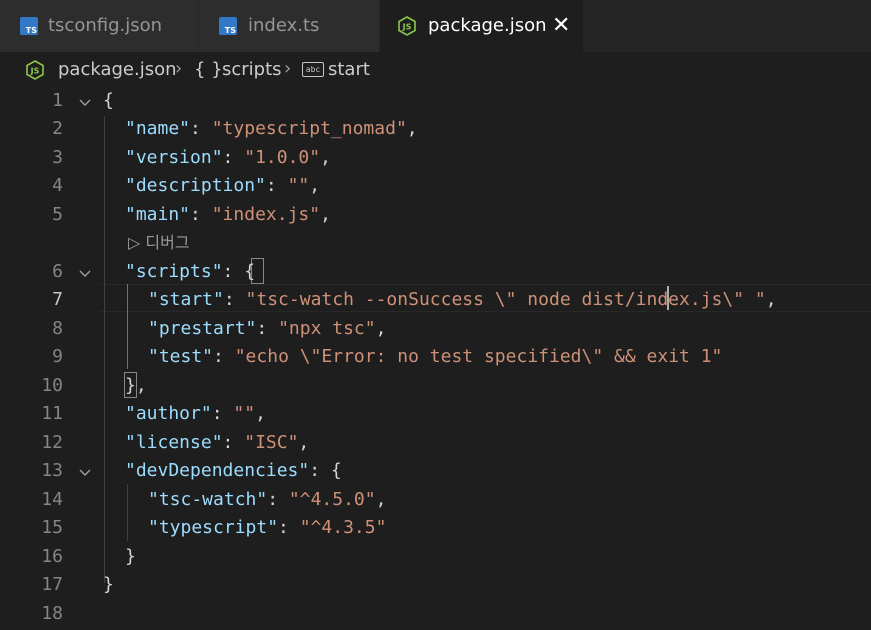  Describe the element at coordinates (284, 25) in the screenshot. I see `tab-label: index.ts` at that location.